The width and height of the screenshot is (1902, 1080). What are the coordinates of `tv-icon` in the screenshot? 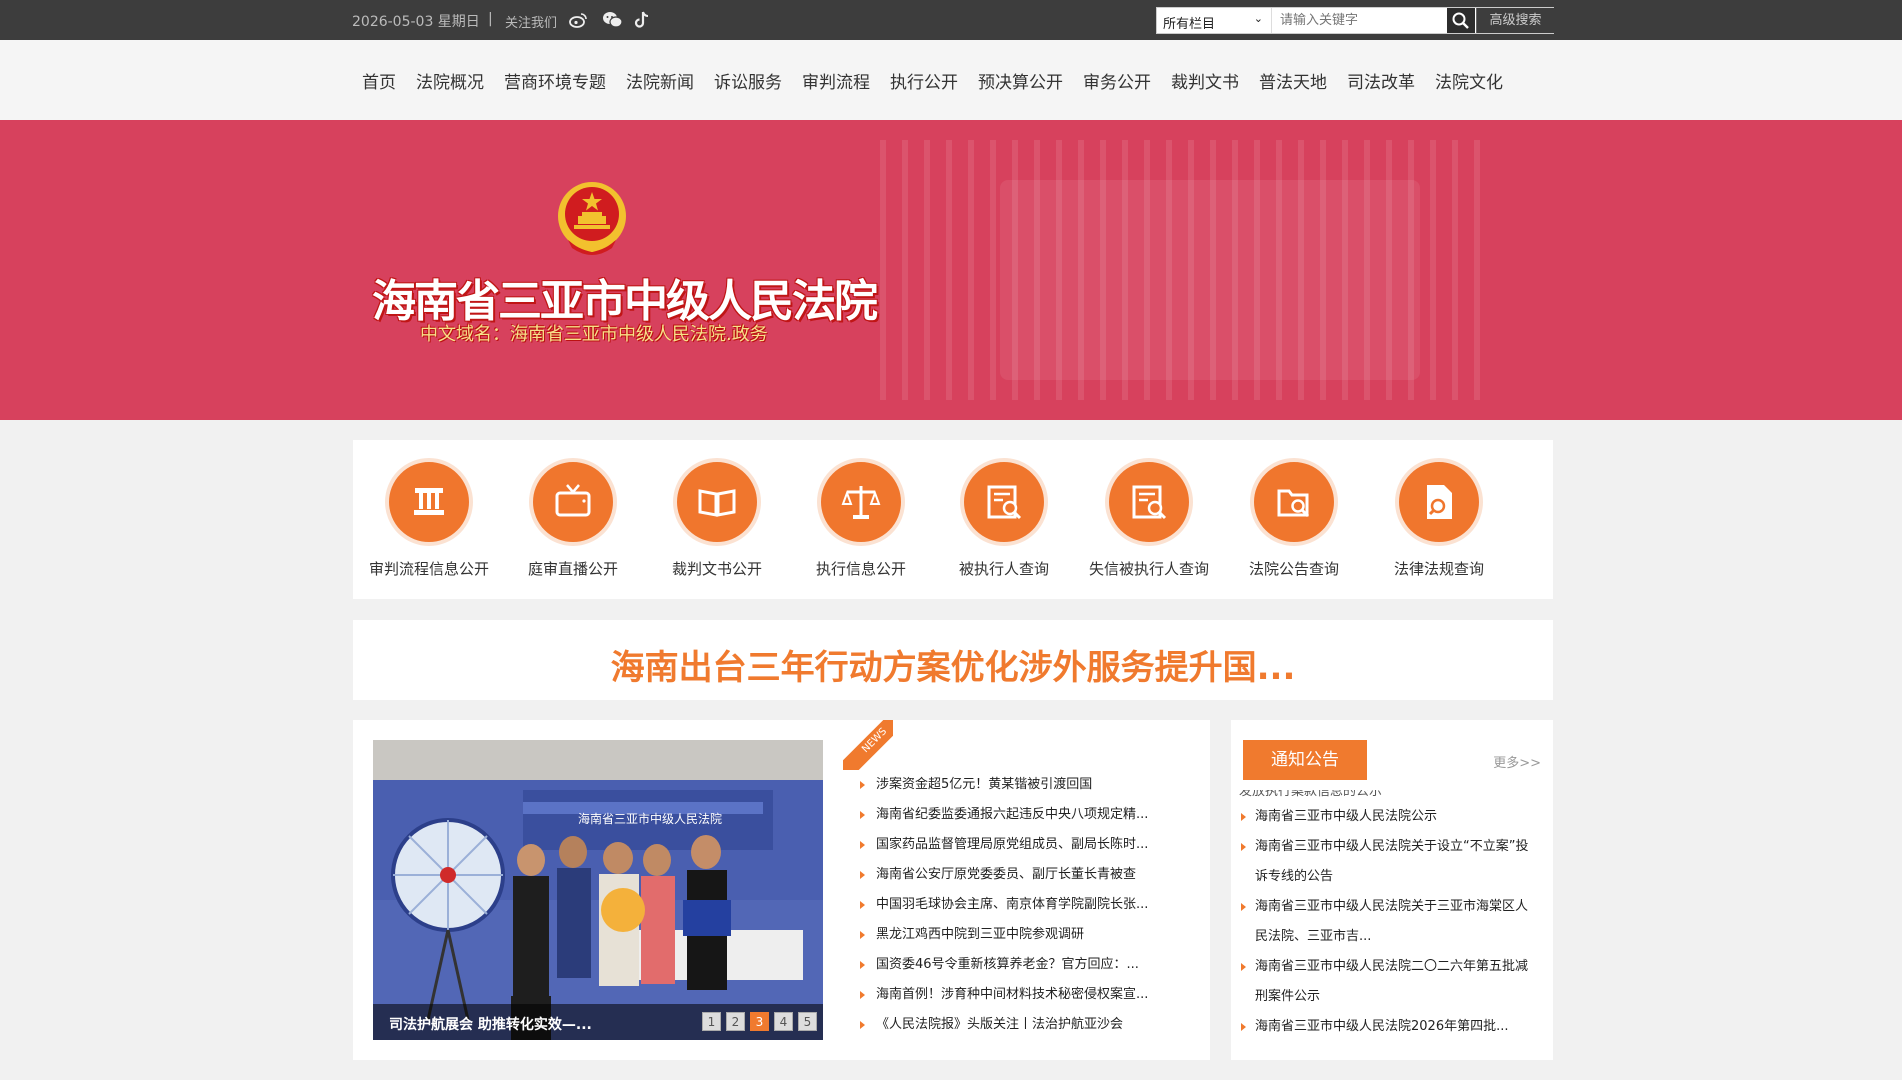 It's located at (573, 502).